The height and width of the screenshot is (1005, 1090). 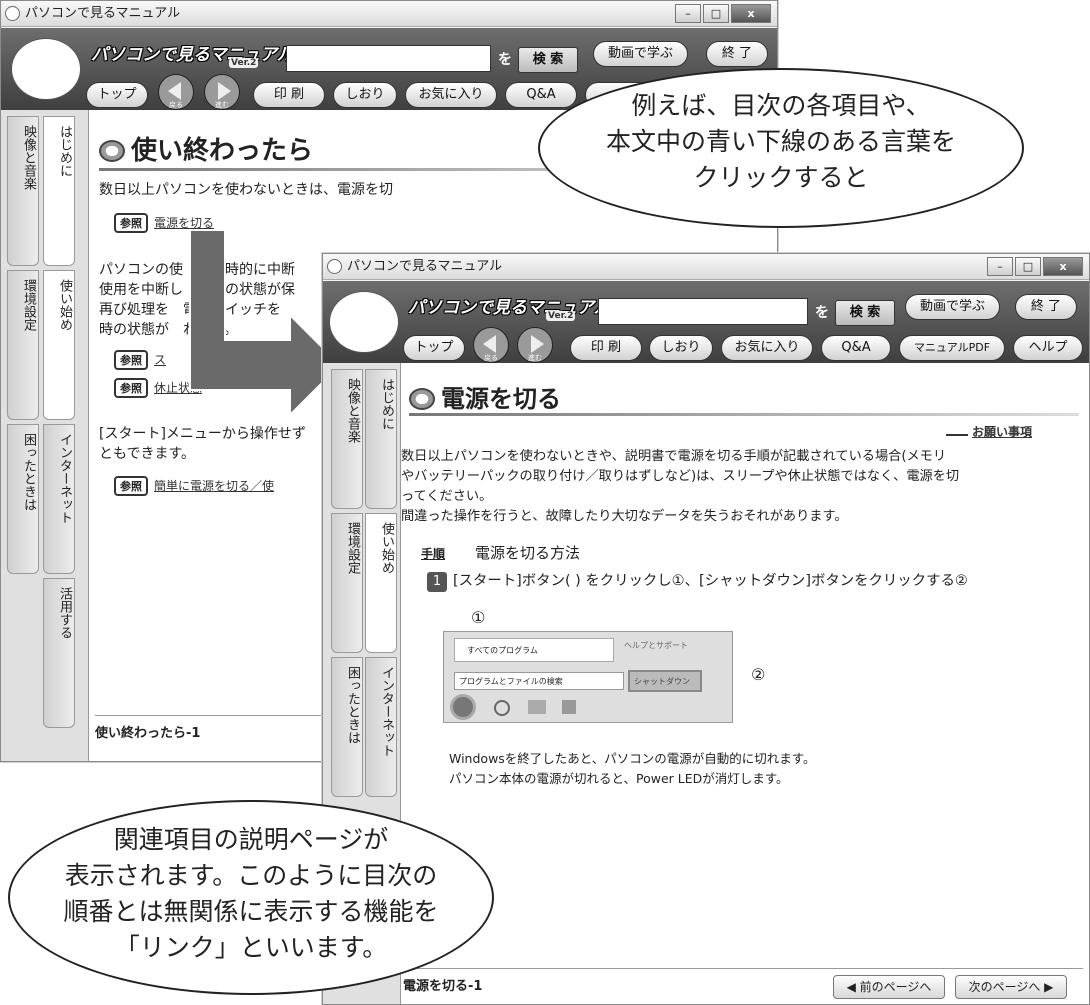 I want to click on bubble-bottom-line: 表示されます。このように目次の, so click(x=251, y=875).